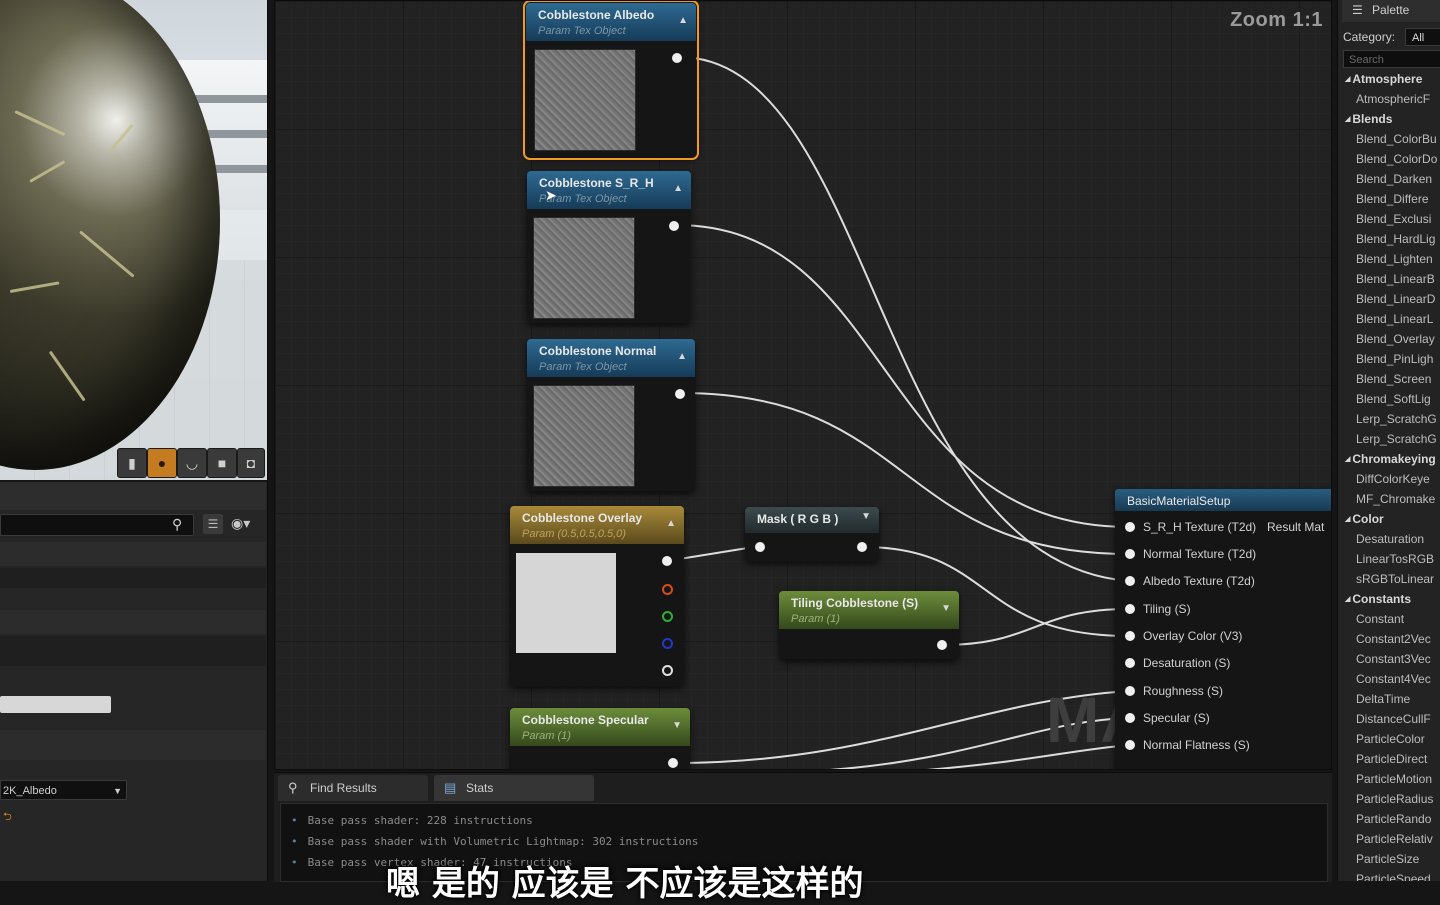  I want to click on palette-item: Blend_Screen, so click(1393, 379).